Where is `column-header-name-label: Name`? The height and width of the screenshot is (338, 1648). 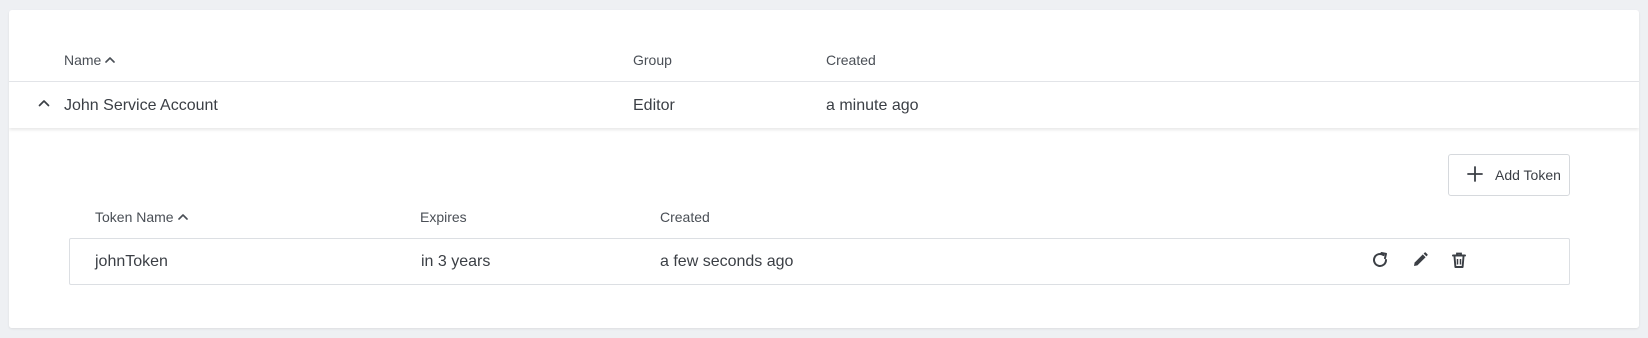 column-header-name-label: Name is located at coordinates (83, 60).